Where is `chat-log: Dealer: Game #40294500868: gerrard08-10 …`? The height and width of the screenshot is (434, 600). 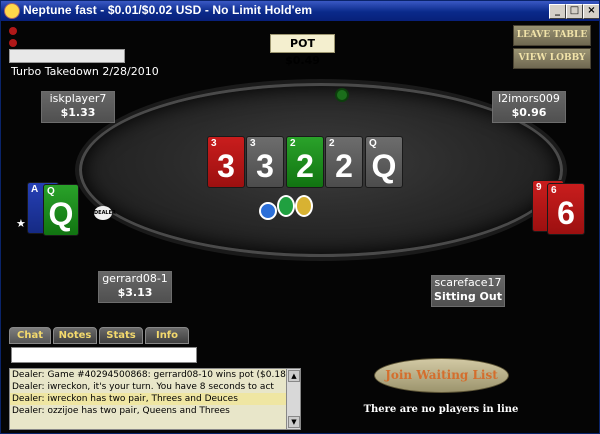 chat-log: Dealer: Game #40294500868: gerrard08-10 … is located at coordinates (155, 399).